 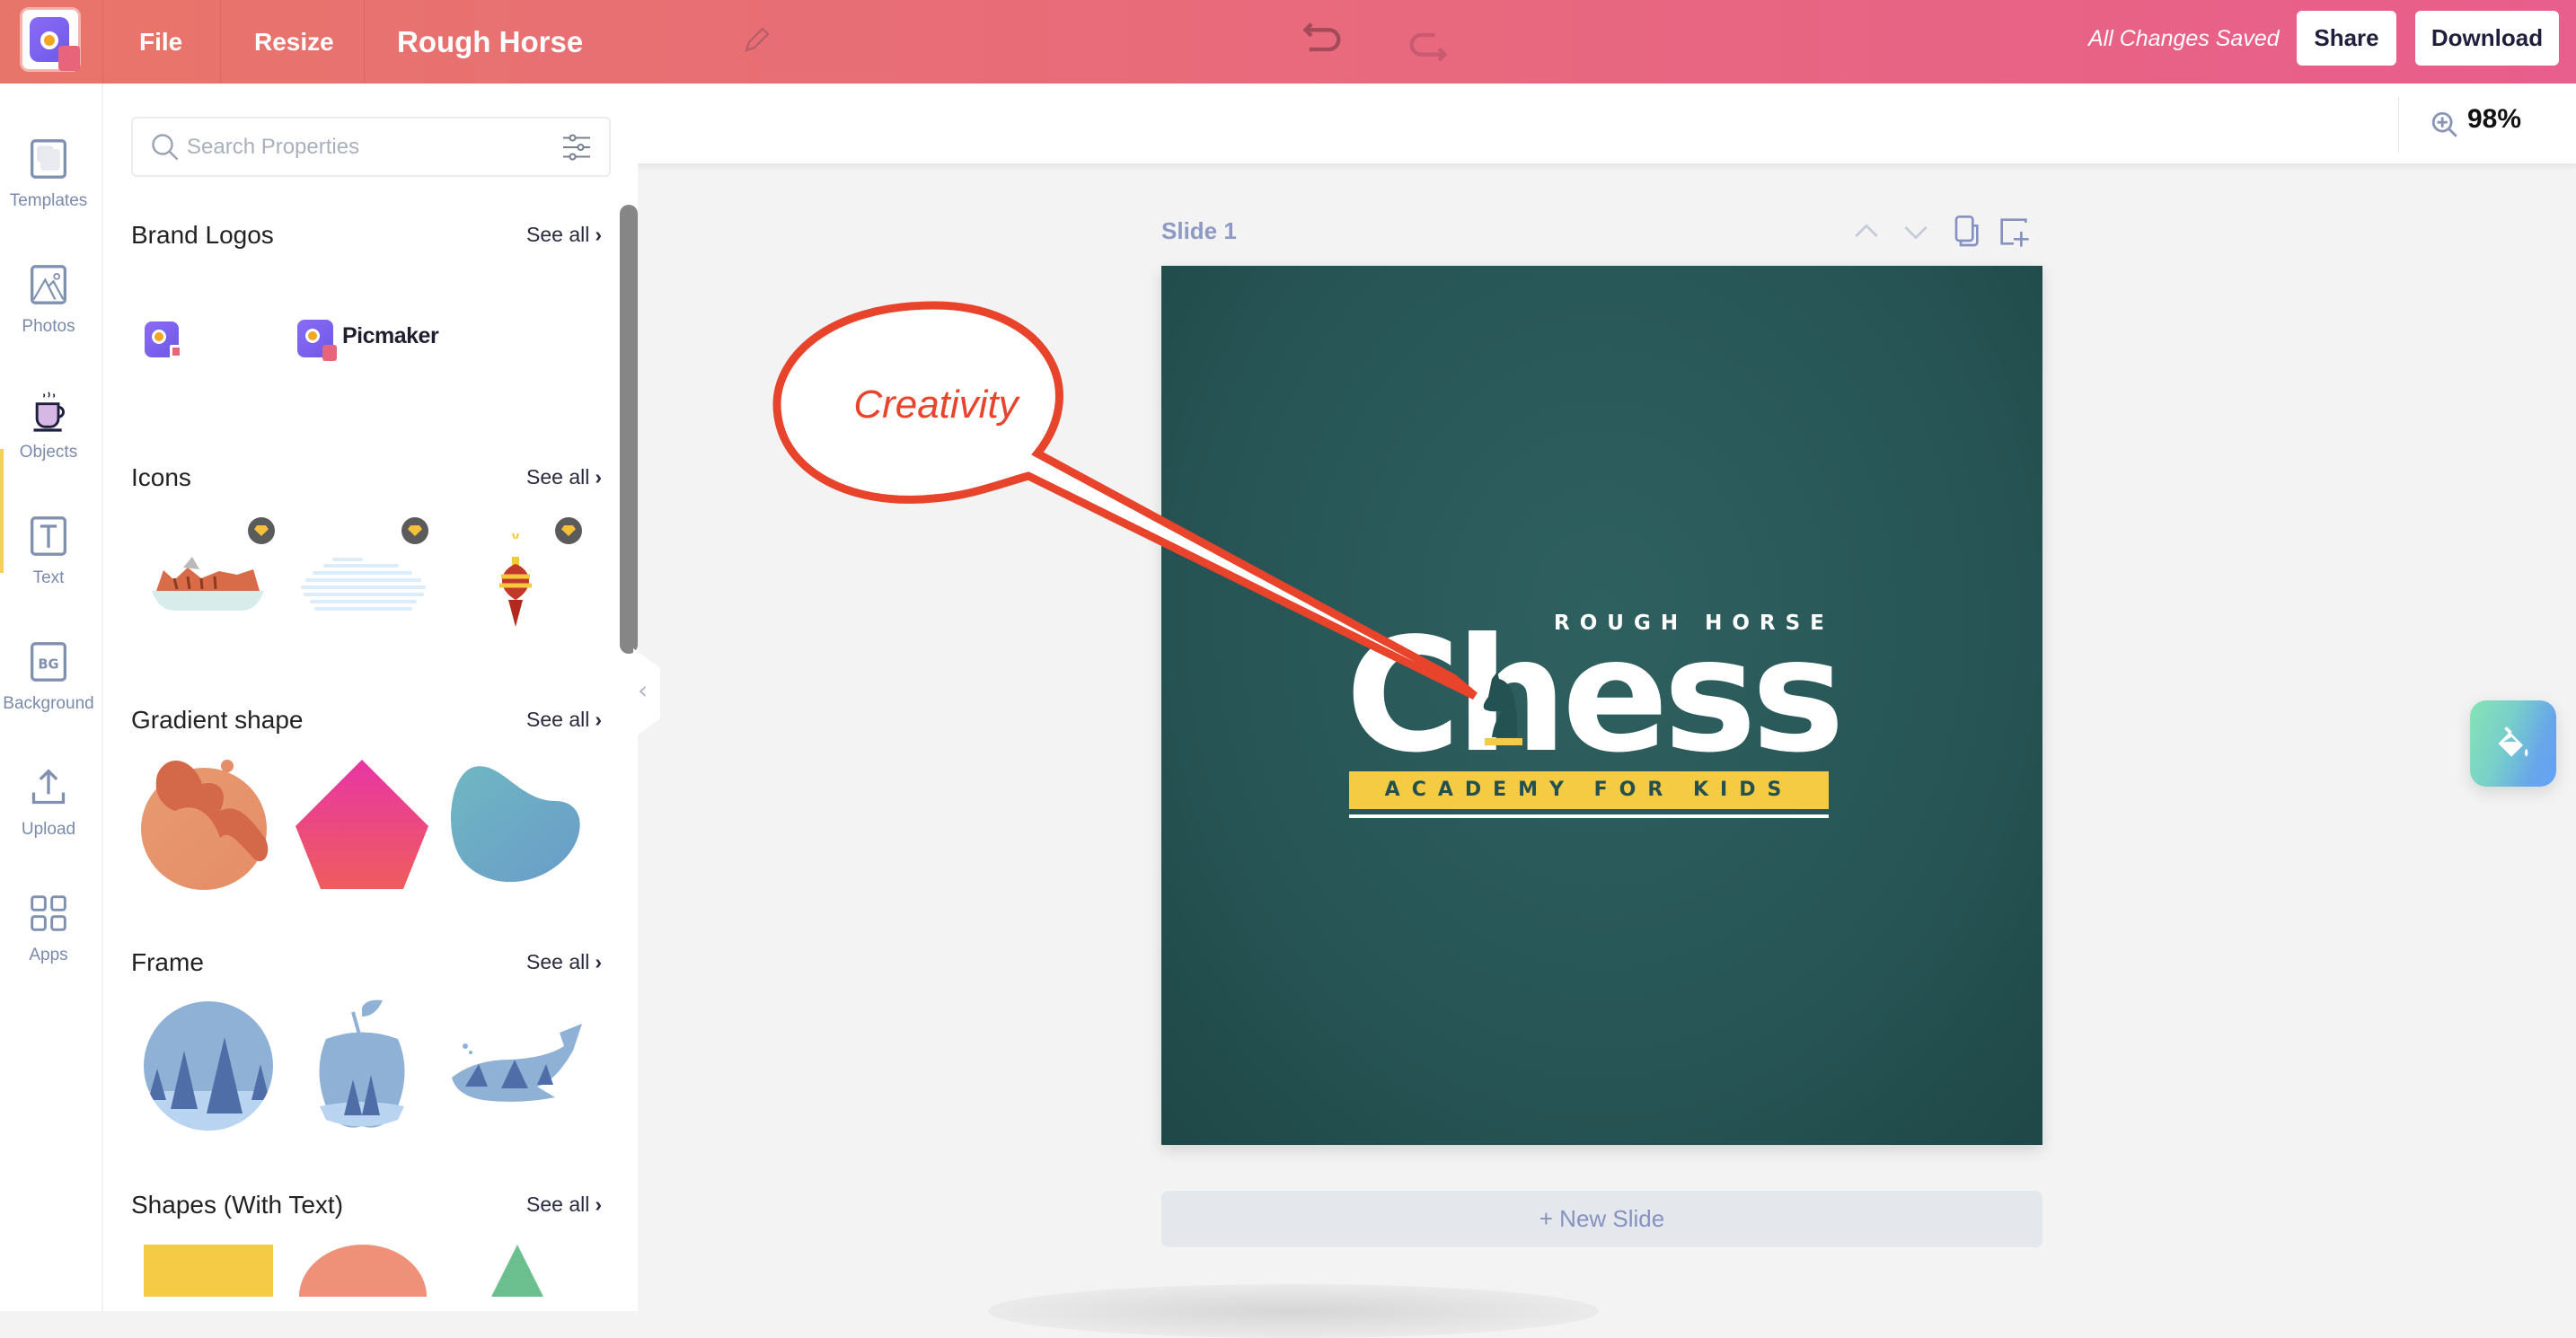 What do you see at coordinates (2445, 125) in the screenshot?
I see `zoom-in-icon` at bounding box center [2445, 125].